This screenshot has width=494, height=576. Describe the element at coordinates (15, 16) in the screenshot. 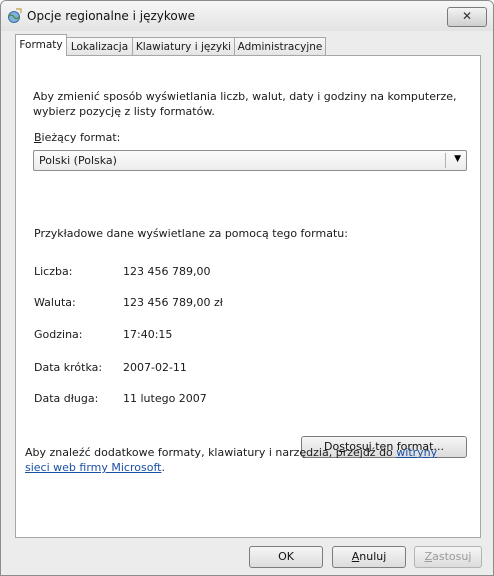

I see `globe-icon` at that location.